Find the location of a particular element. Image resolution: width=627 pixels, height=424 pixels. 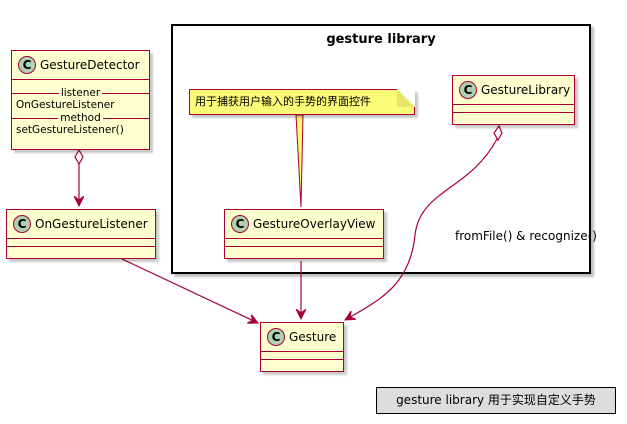

legend-text: gesture library 用于实现自定义手势 is located at coordinates (496, 400).